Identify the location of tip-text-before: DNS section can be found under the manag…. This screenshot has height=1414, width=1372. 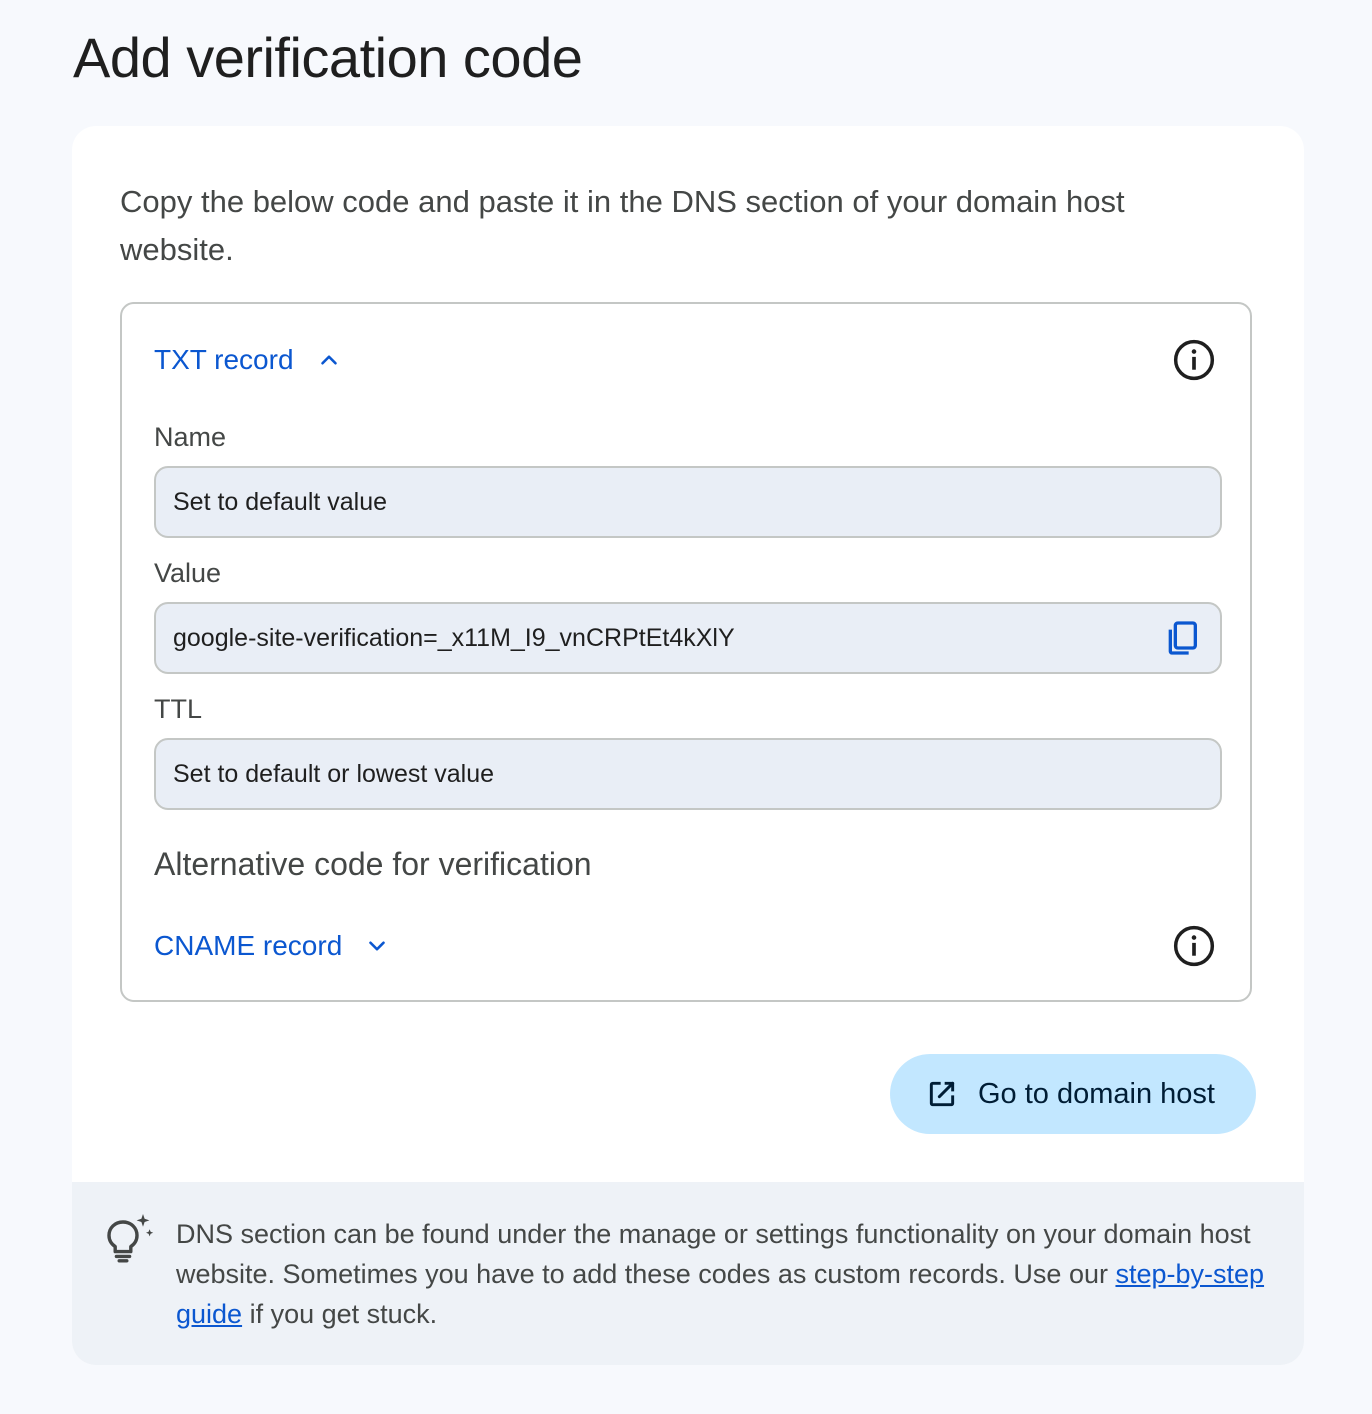
(713, 1254).